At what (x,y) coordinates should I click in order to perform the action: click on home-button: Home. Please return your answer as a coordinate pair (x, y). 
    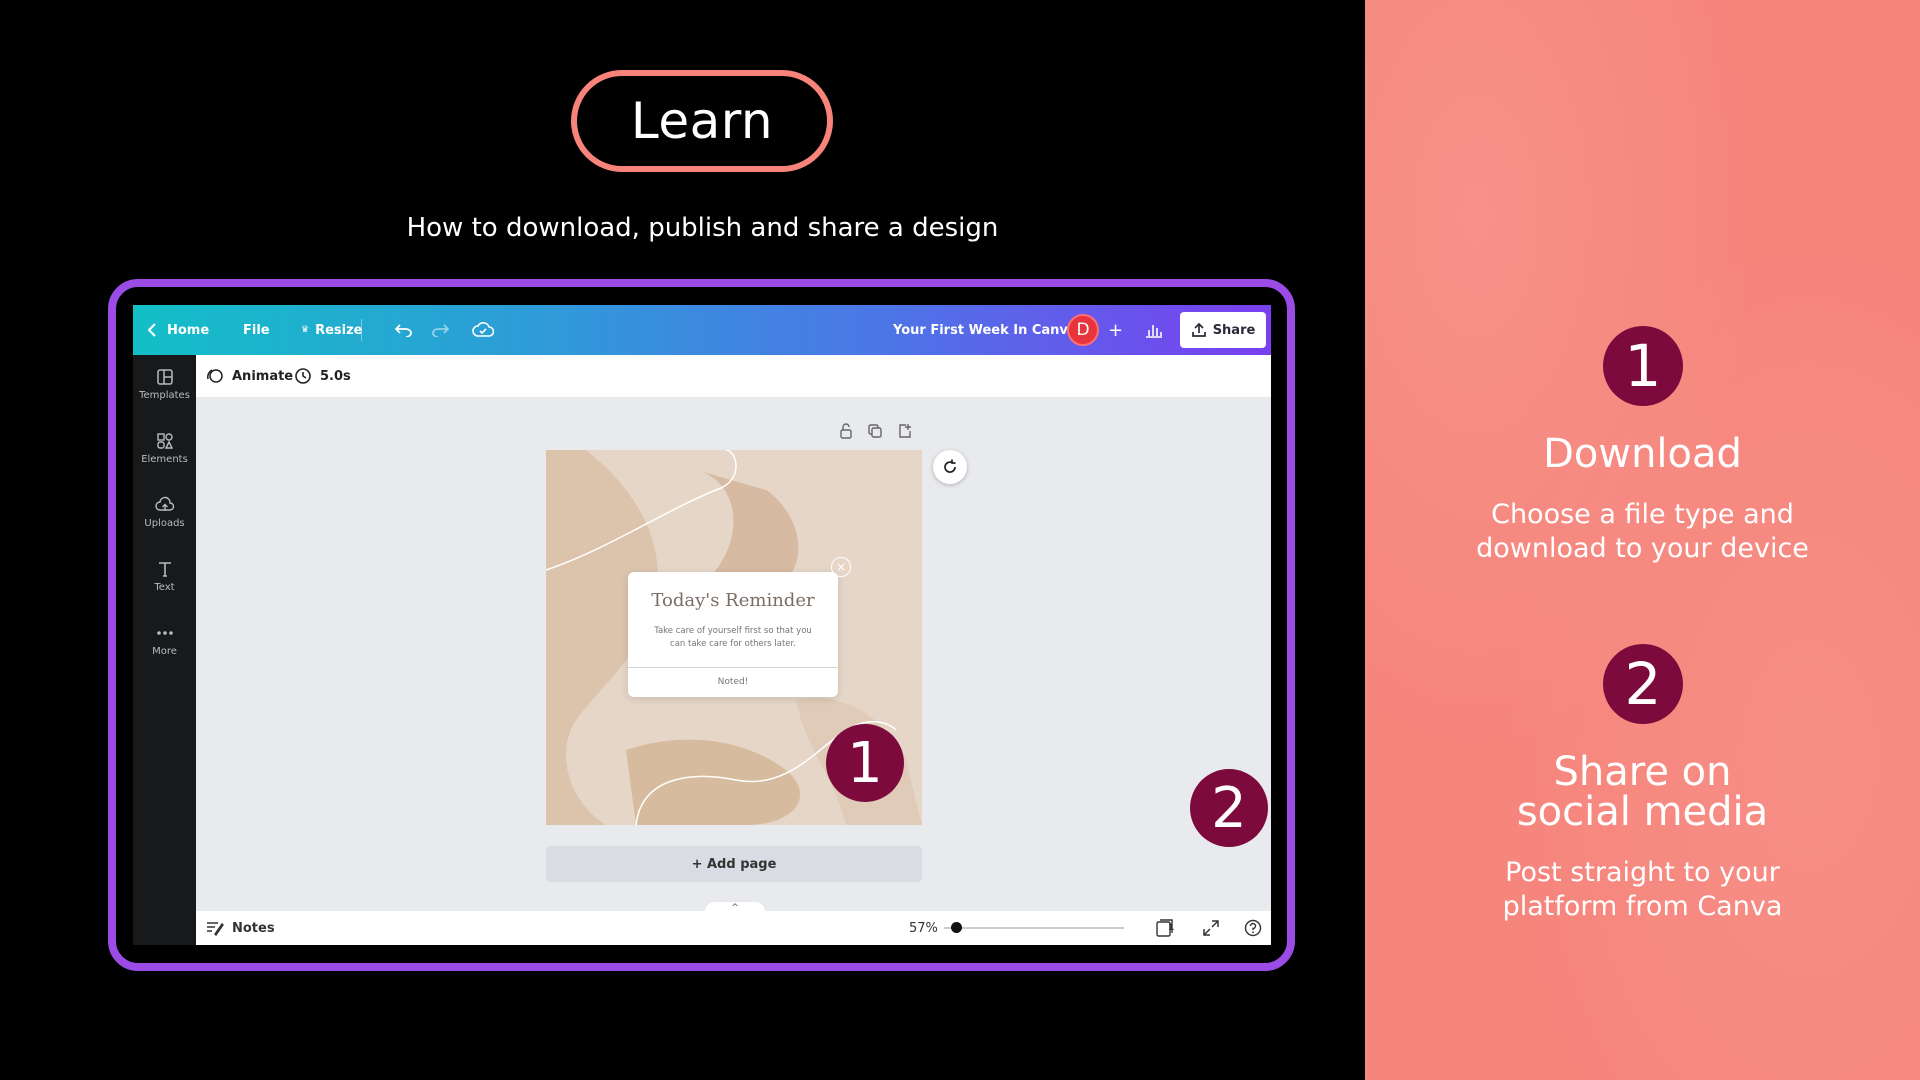
    Looking at the image, I should click on (178, 330).